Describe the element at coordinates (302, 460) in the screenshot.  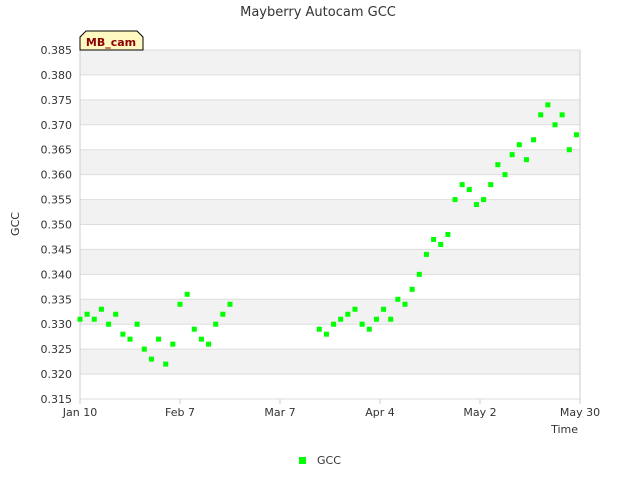
I see `legend-swatch-gcc` at that location.